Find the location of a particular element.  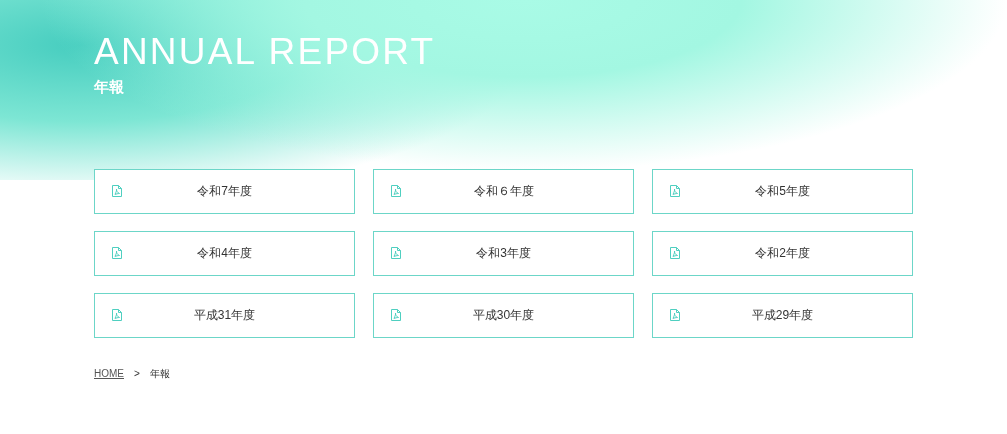

report-link: 平成29年度 is located at coordinates (782, 315).